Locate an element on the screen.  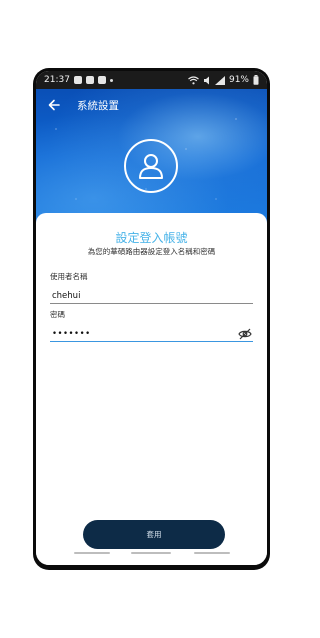
toggle-password-visibility-button is located at coordinates (245, 334).